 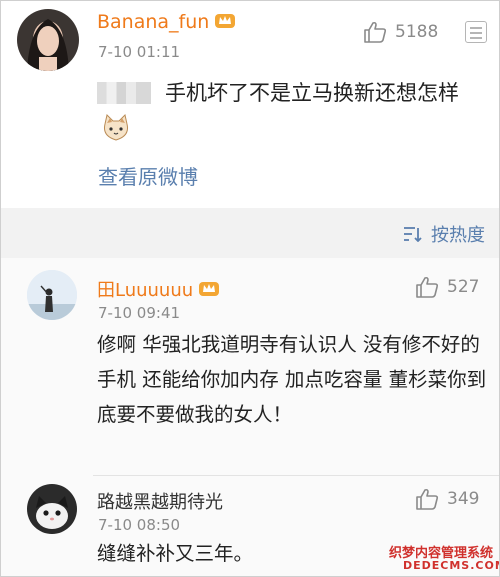 I want to click on comment-sort-bar: 按热度, so click(x=250, y=233).